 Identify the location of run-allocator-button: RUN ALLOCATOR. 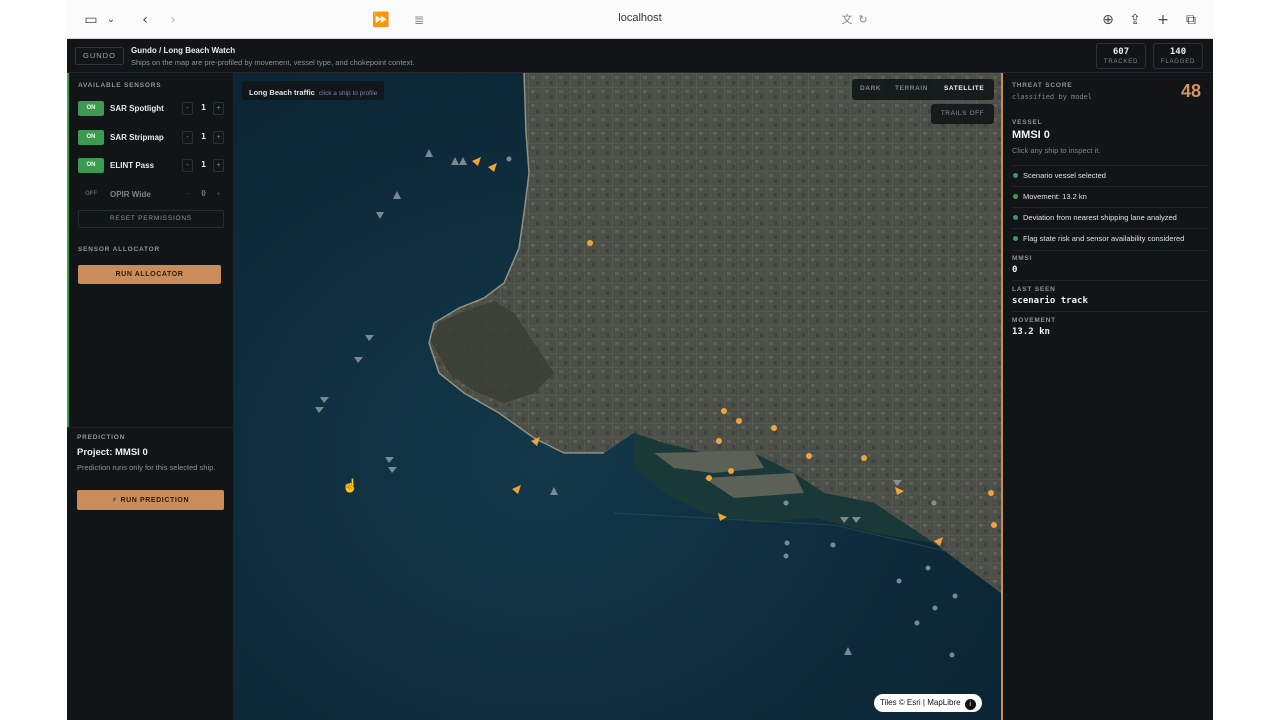
(149, 274).